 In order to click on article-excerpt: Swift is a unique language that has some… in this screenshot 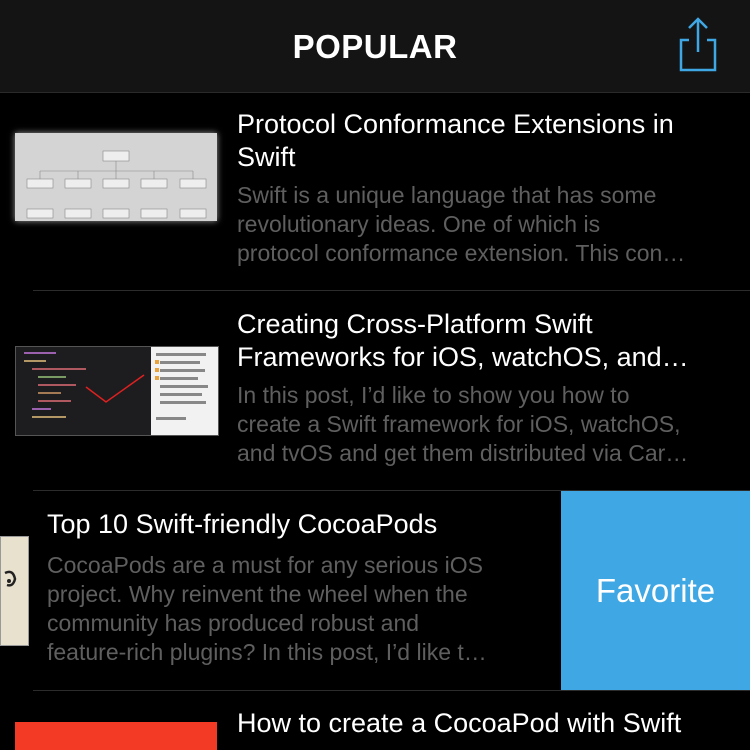, I will do `click(461, 224)`.